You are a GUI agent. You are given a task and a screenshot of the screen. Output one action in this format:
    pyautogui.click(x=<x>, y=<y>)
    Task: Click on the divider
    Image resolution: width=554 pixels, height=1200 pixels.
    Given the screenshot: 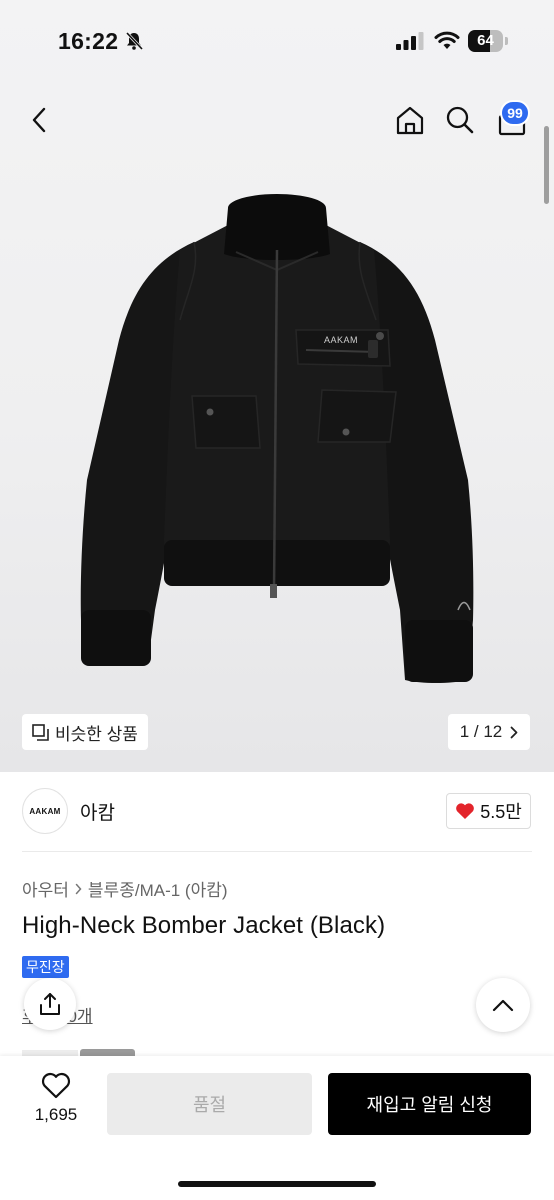 What is the action you would take?
    pyautogui.click(x=277, y=851)
    